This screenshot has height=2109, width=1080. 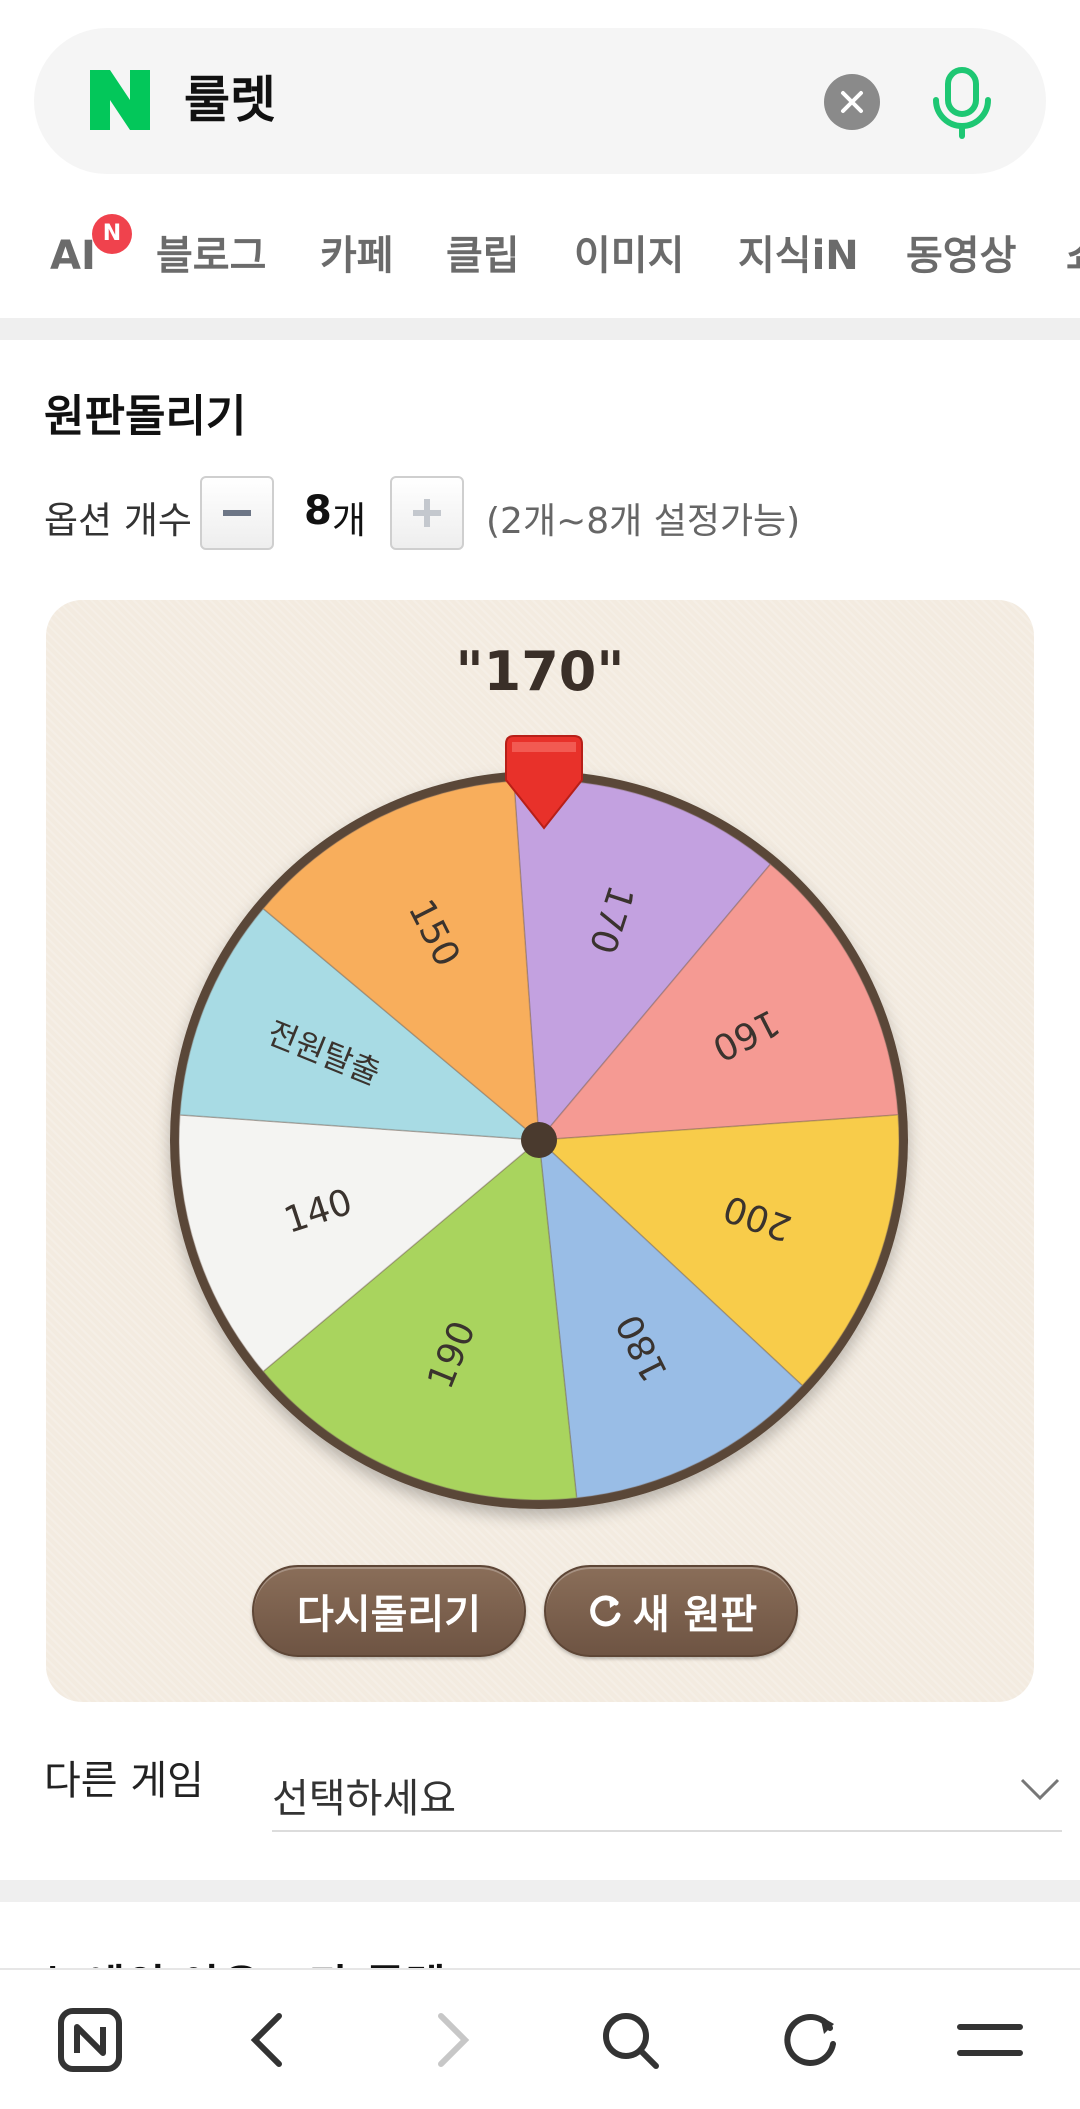 I want to click on other-game-select: 선택하세요, so click(x=667, y=1796).